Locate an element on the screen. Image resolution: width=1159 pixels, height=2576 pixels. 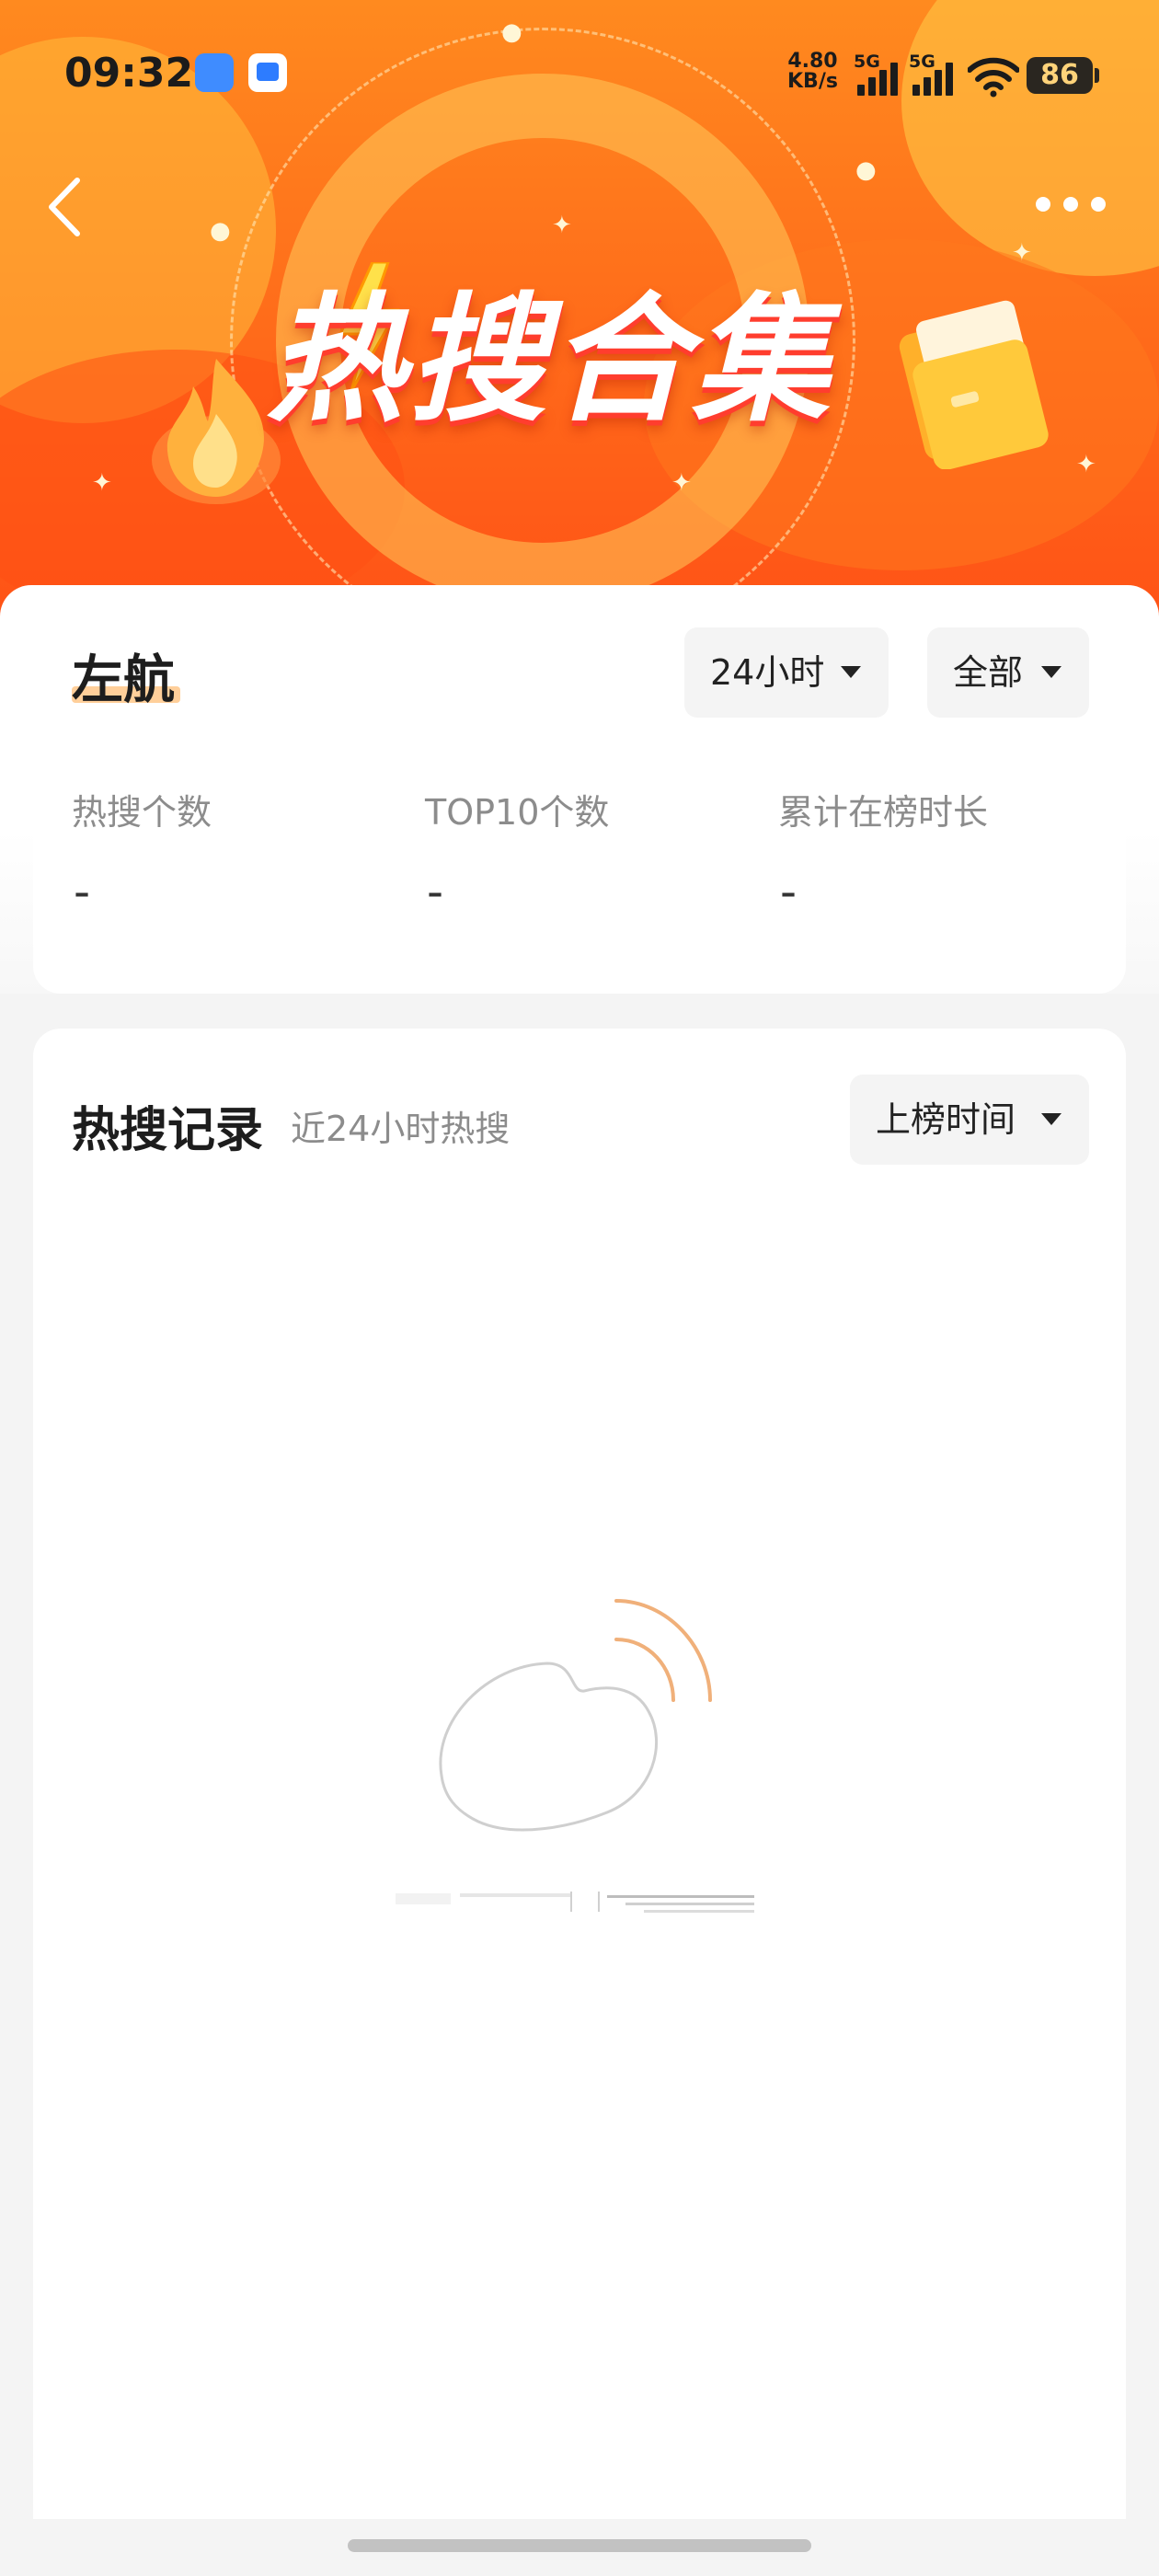
person-name: 左航 is located at coordinates (123, 680).